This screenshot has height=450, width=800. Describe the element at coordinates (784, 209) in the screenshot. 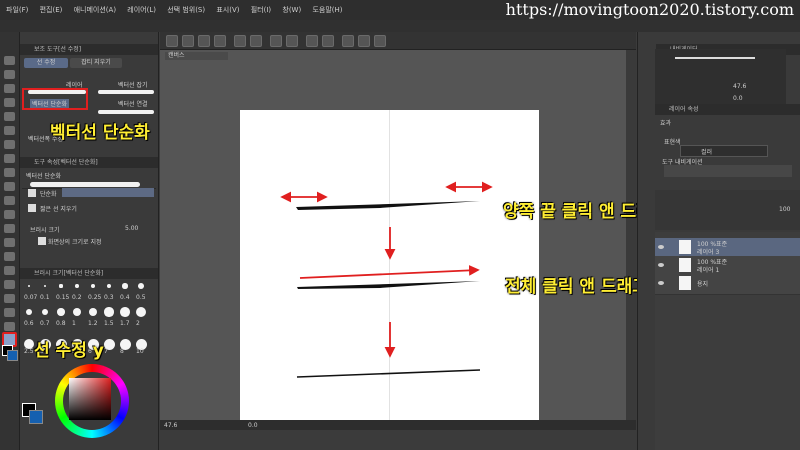

I see `layer-opacity: 100` at that location.